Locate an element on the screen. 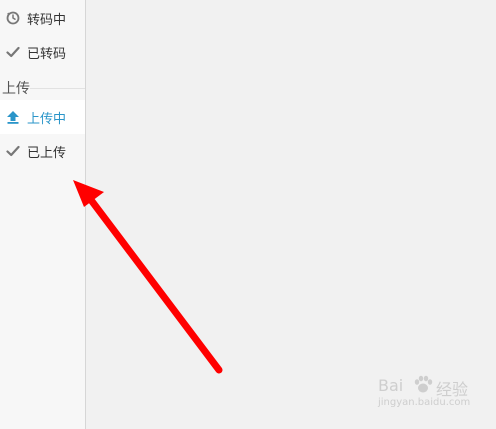 The image size is (496, 429). sidebar-item-transcoding: 转码中 is located at coordinates (42, 18).